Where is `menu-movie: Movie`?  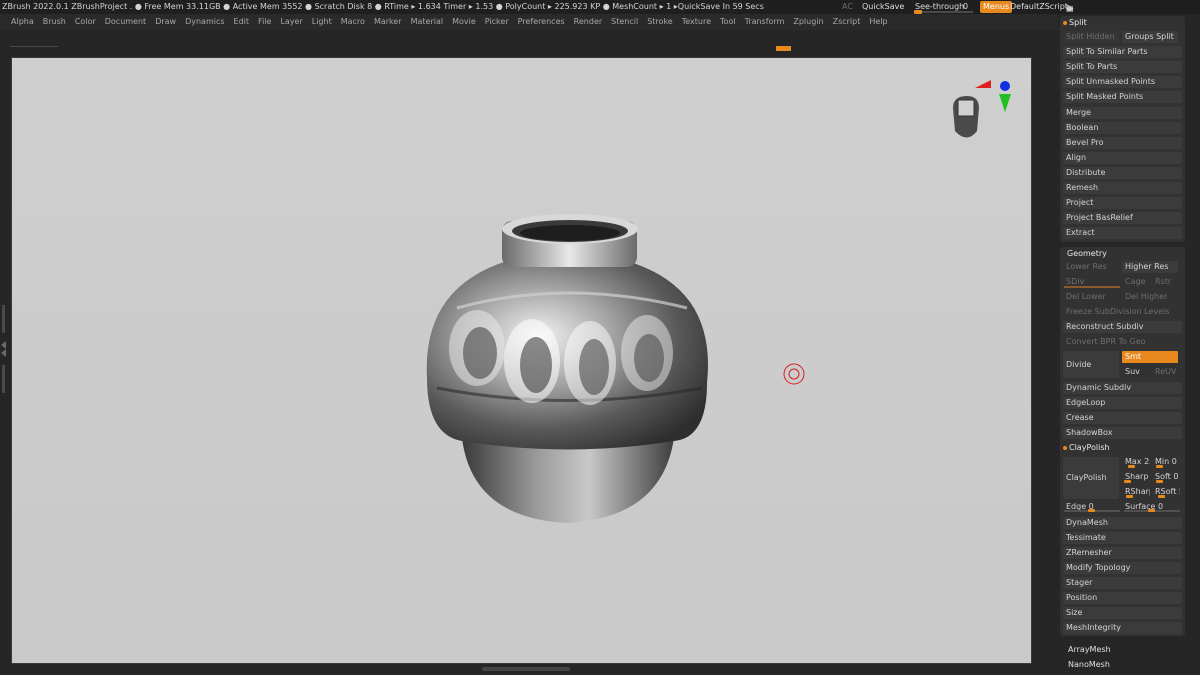
menu-movie: Movie is located at coordinates (464, 22).